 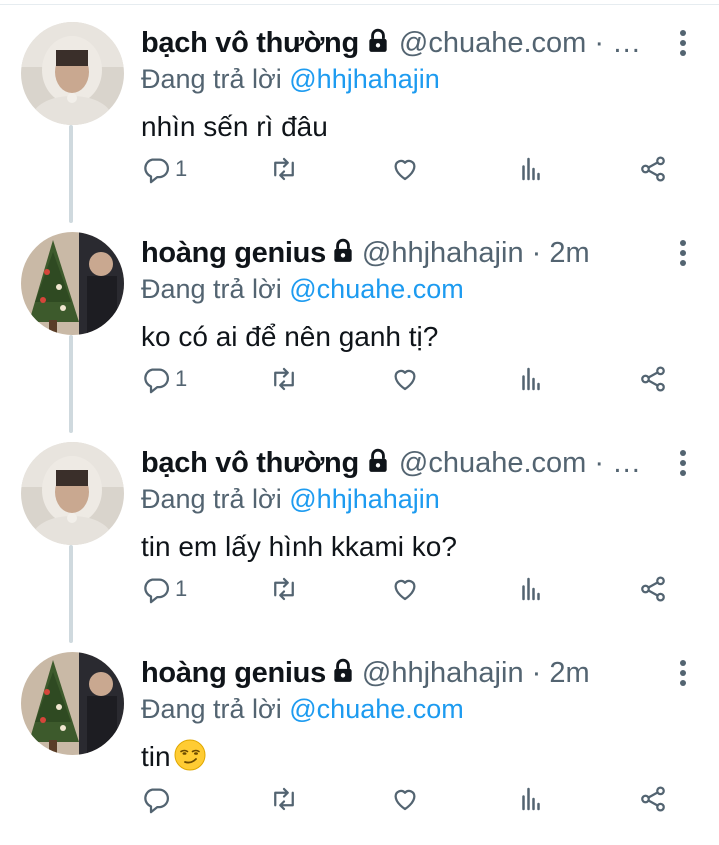 I want to click on tweet-text-content: tin, so click(x=156, y=756).